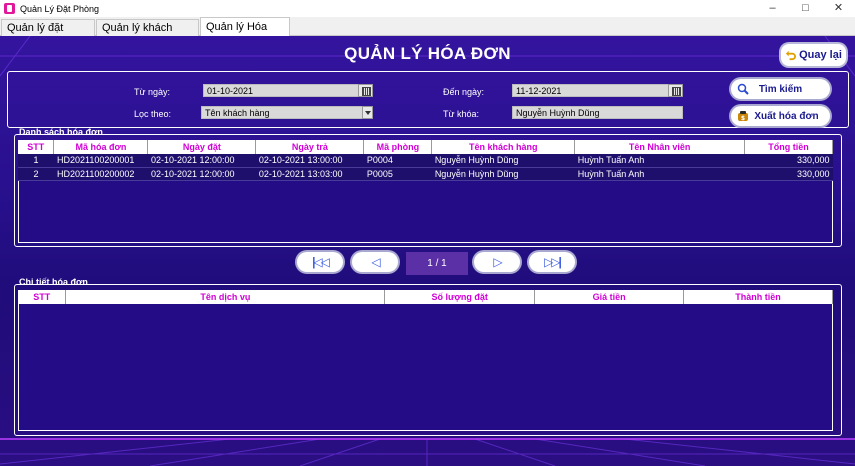 The height and width of the screenshot is (466, 855). I want to click on column-header: Tên Nhân viên, so click(660, 147).